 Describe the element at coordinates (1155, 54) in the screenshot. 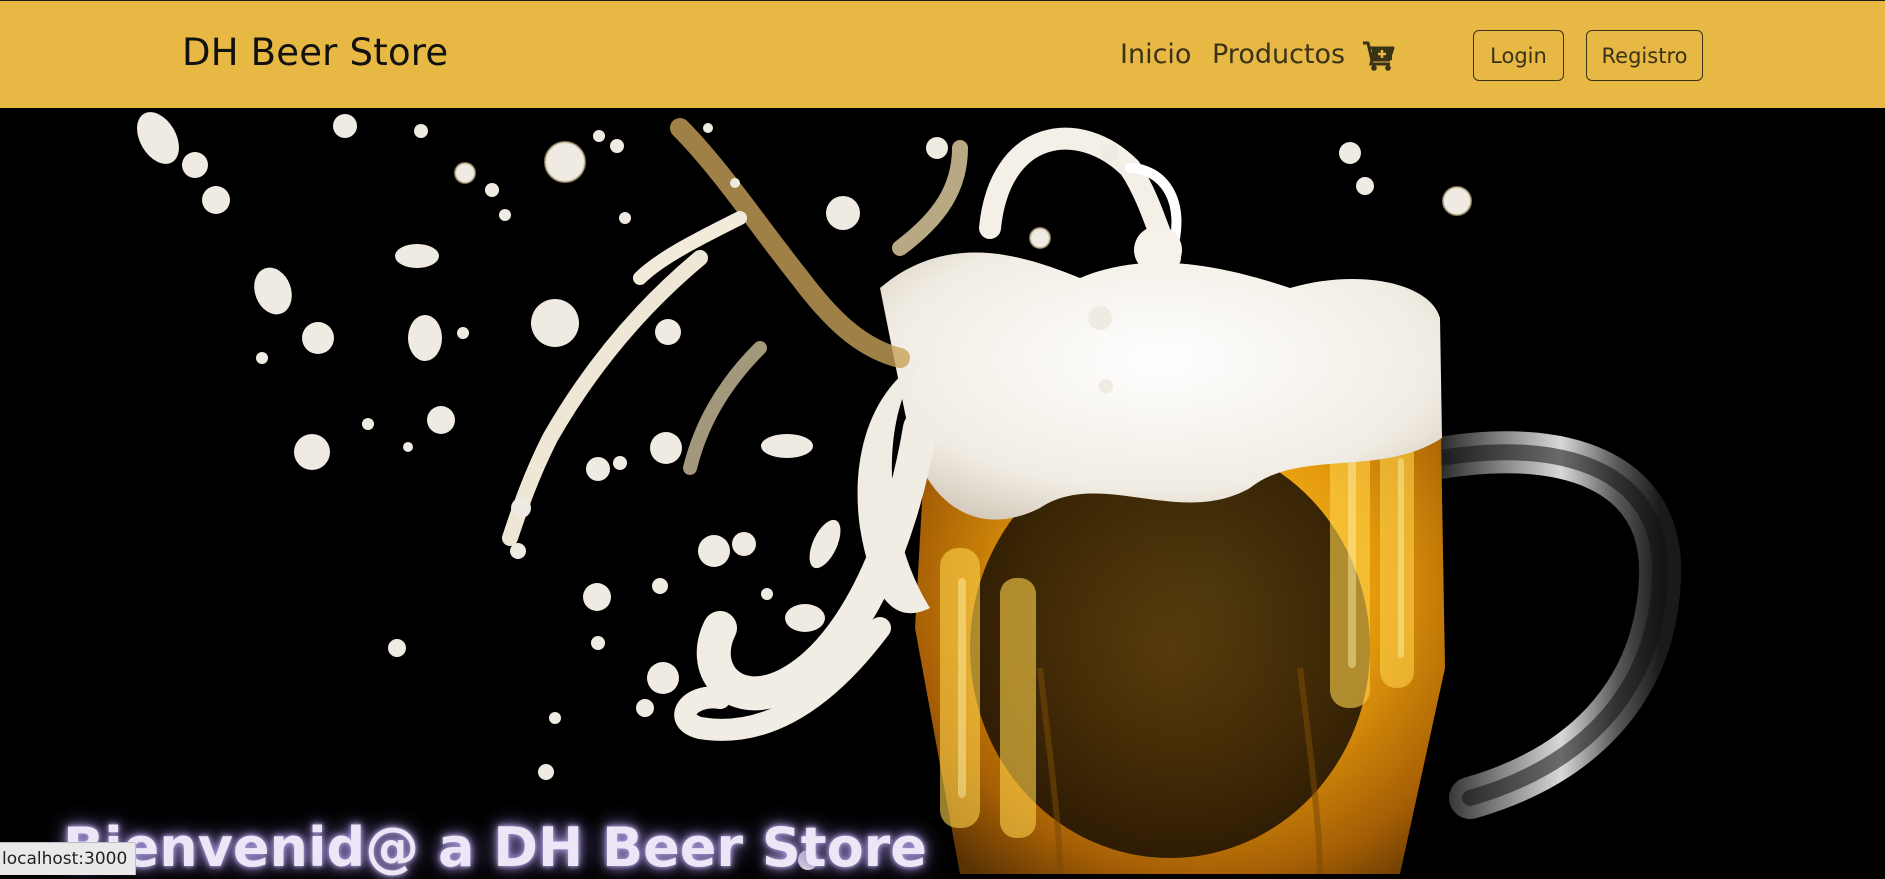

I see `nav-link-inicio: Inicio` at that location.